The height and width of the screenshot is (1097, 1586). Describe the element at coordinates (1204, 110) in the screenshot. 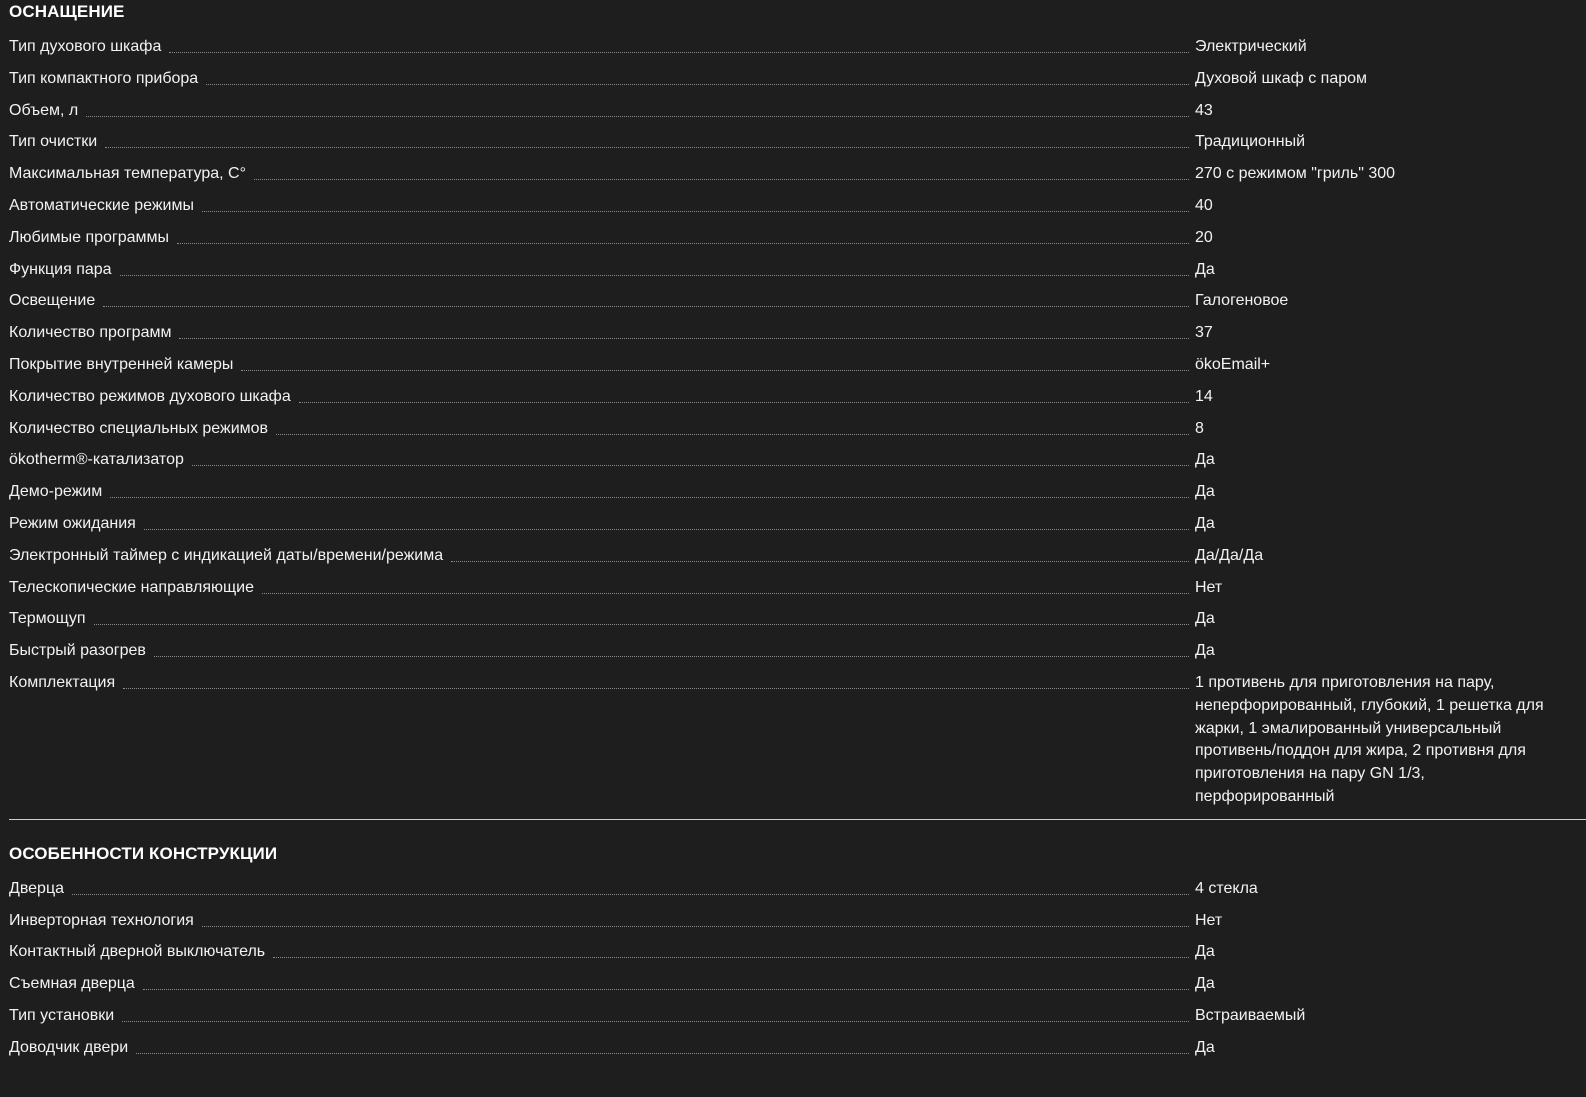

I see `spec-value: 43` at that location.